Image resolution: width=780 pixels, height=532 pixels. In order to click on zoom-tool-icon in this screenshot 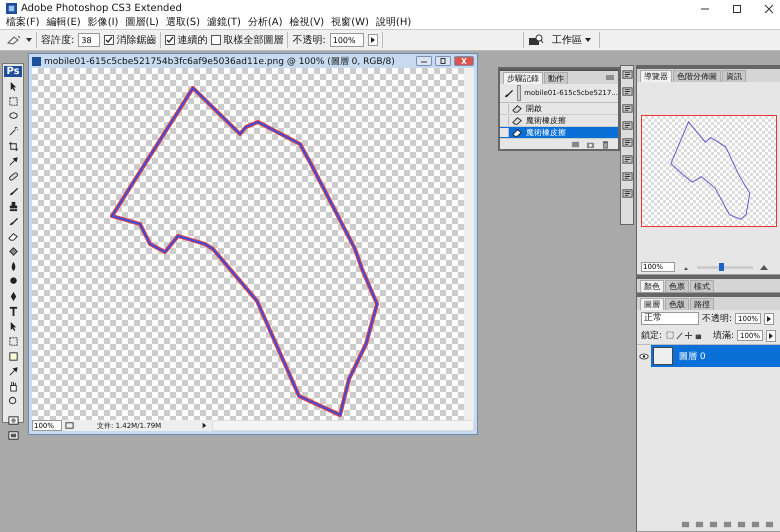, I will do `click(13, 401)`.